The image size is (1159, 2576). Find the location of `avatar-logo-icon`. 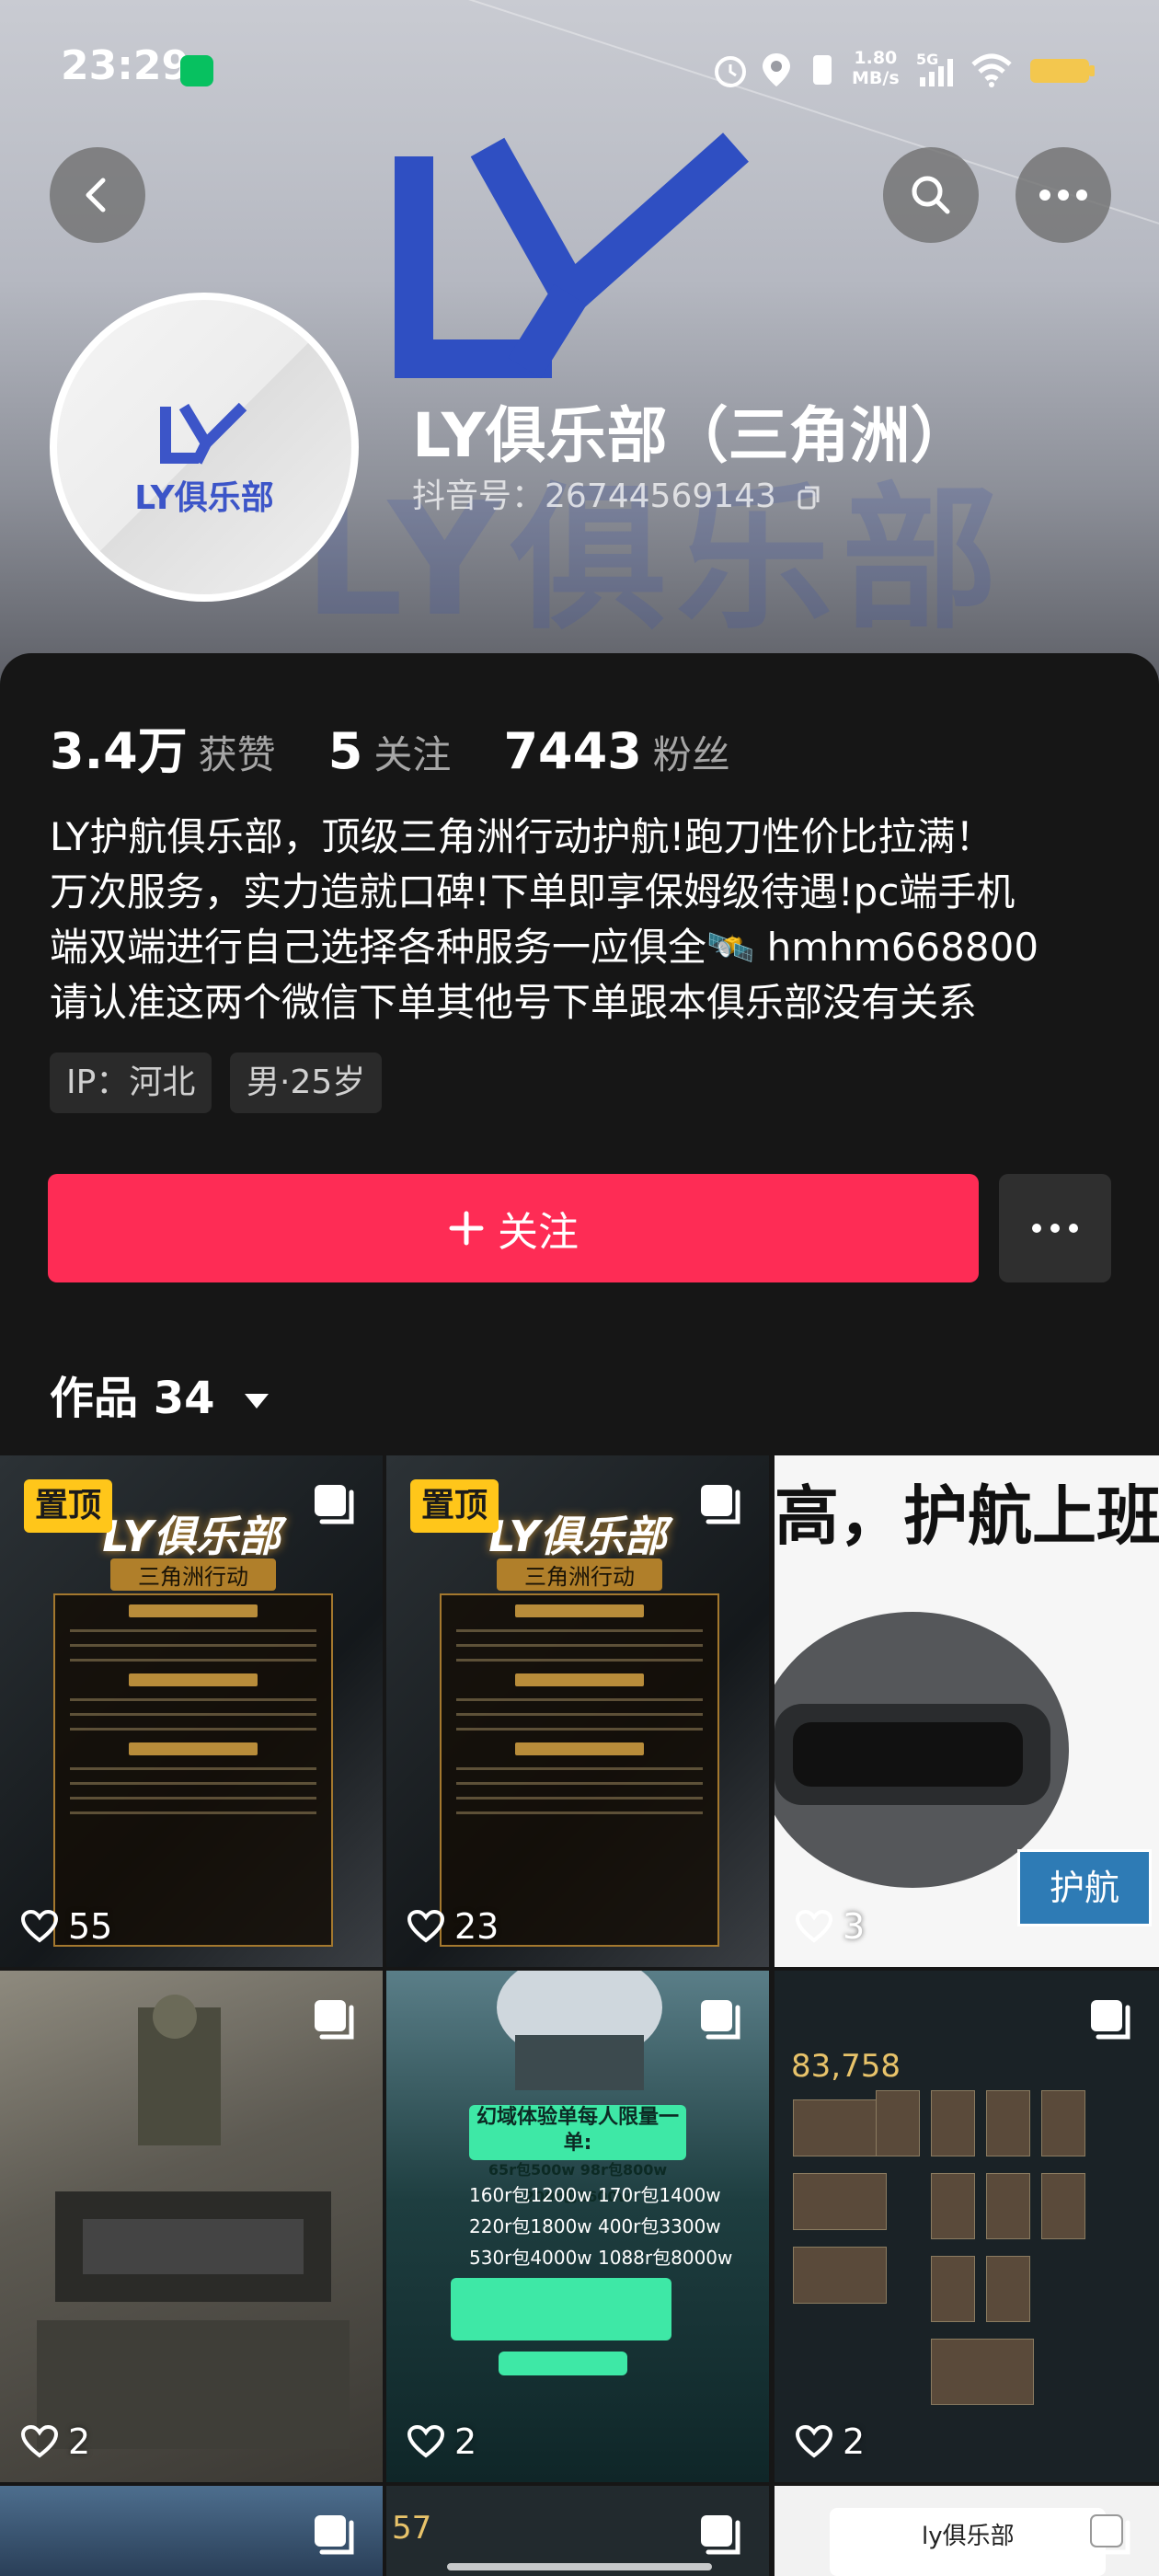

avatar-logo-icon is located at coordinates (203, 433).